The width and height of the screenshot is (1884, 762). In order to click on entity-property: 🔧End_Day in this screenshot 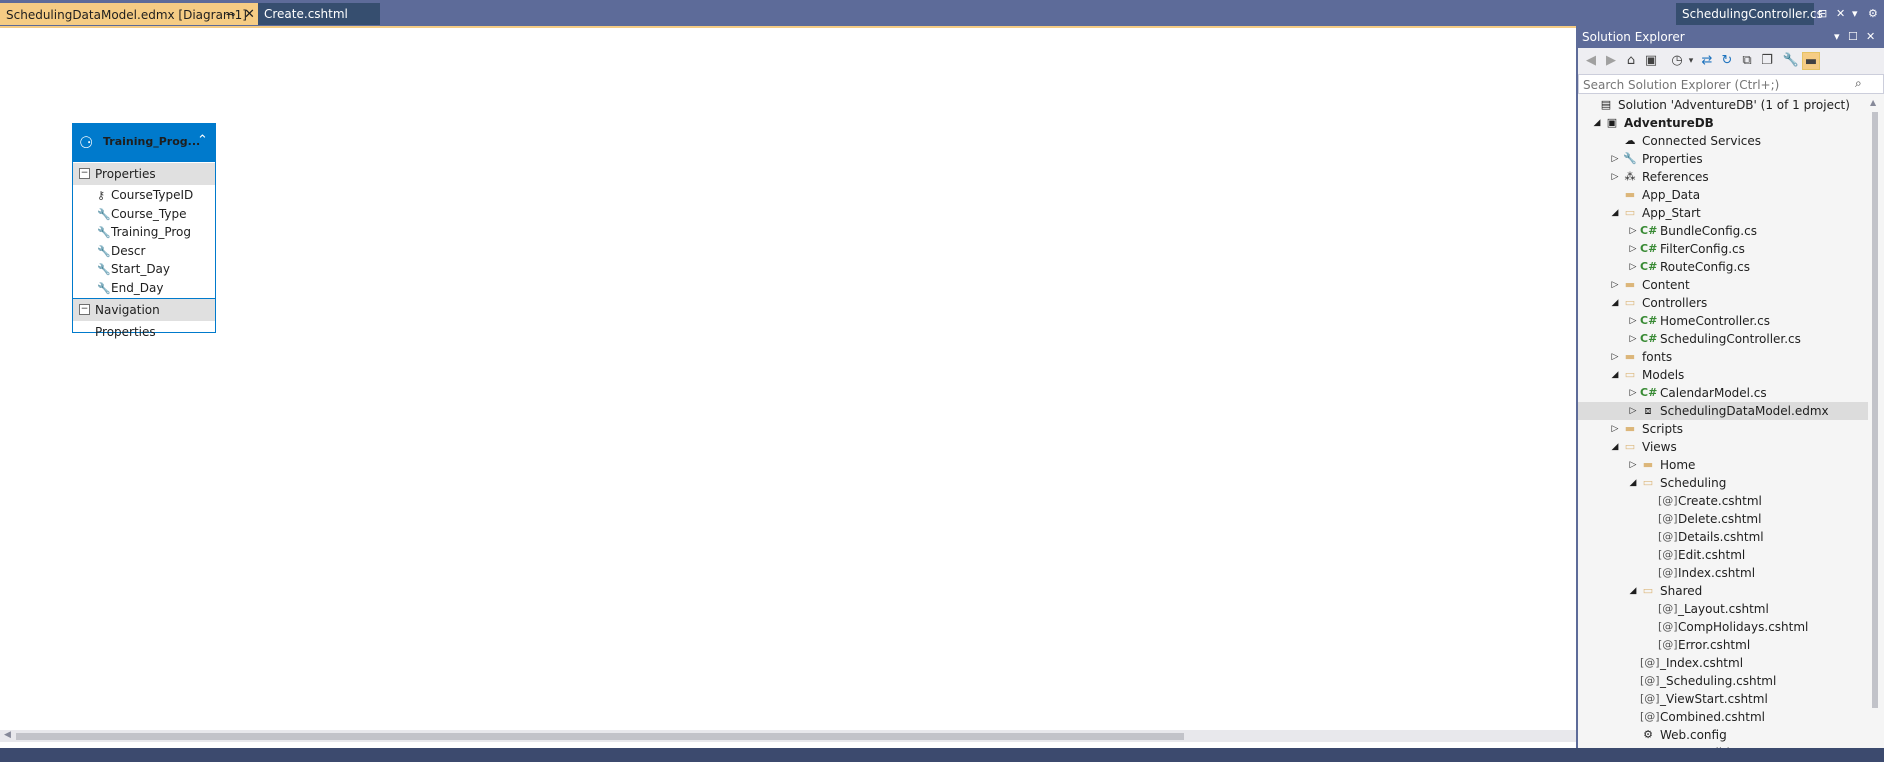, I will do `click(130, 288)`.